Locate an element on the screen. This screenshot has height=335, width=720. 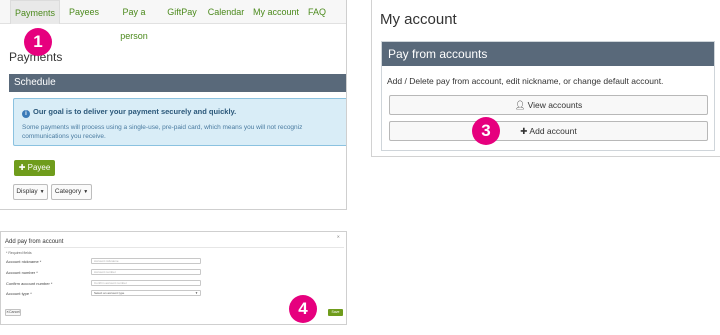
close-icon: ✕ is located at coordinates (338, 236).